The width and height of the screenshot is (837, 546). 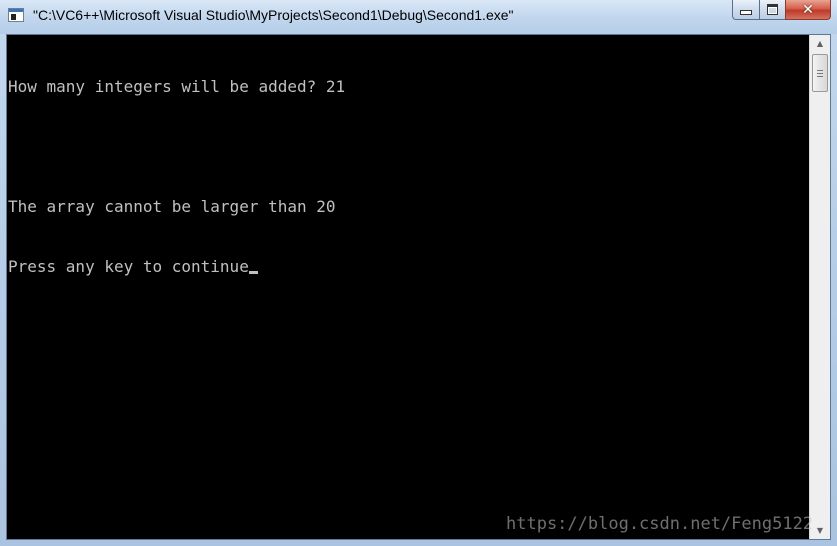 What do you see at coordinates (177, 86) in the screenshot?
I see `console-line: How many integers will be added? 21` at bounding box center [177, 86].